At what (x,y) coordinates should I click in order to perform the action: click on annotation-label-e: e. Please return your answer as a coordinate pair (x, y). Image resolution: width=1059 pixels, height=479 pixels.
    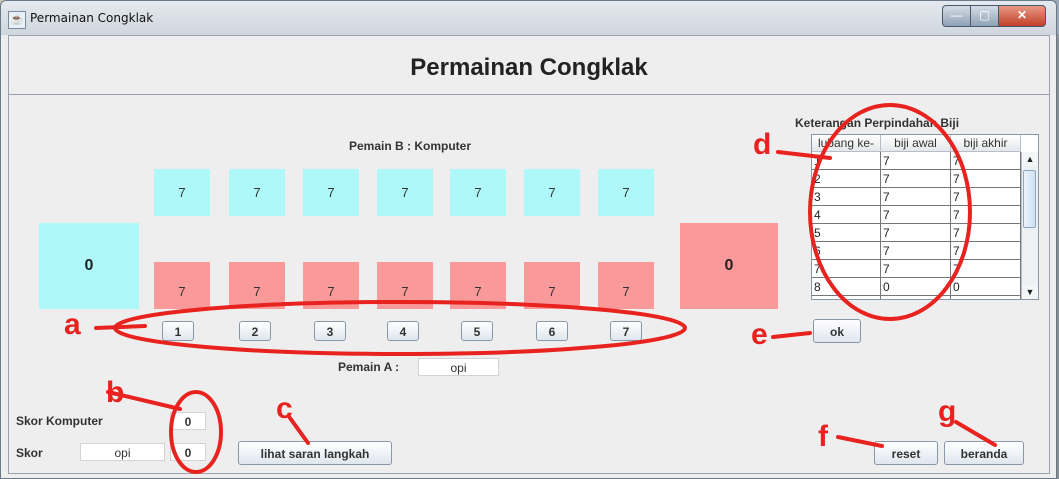
    Looking at the image, I should click on (759, 334).